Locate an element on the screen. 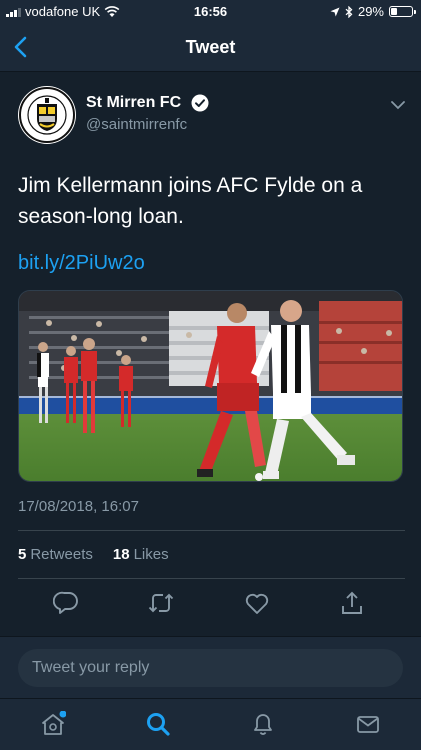  reply-area: Tweet your reply is located at coordinates (210, 667).